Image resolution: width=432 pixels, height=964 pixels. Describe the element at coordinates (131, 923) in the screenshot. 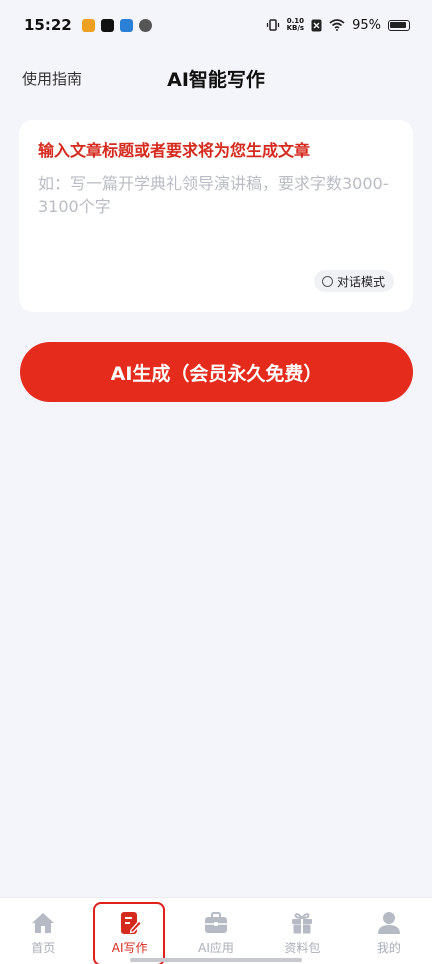

I see `write-icon` at that location.